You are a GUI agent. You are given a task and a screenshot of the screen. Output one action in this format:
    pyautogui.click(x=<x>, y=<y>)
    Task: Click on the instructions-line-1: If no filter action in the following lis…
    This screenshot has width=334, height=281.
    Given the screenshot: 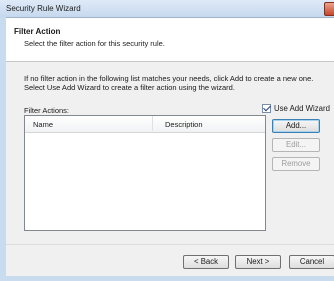 What is the action you would take?
    pyautogui.click(x=169, y=78)
    